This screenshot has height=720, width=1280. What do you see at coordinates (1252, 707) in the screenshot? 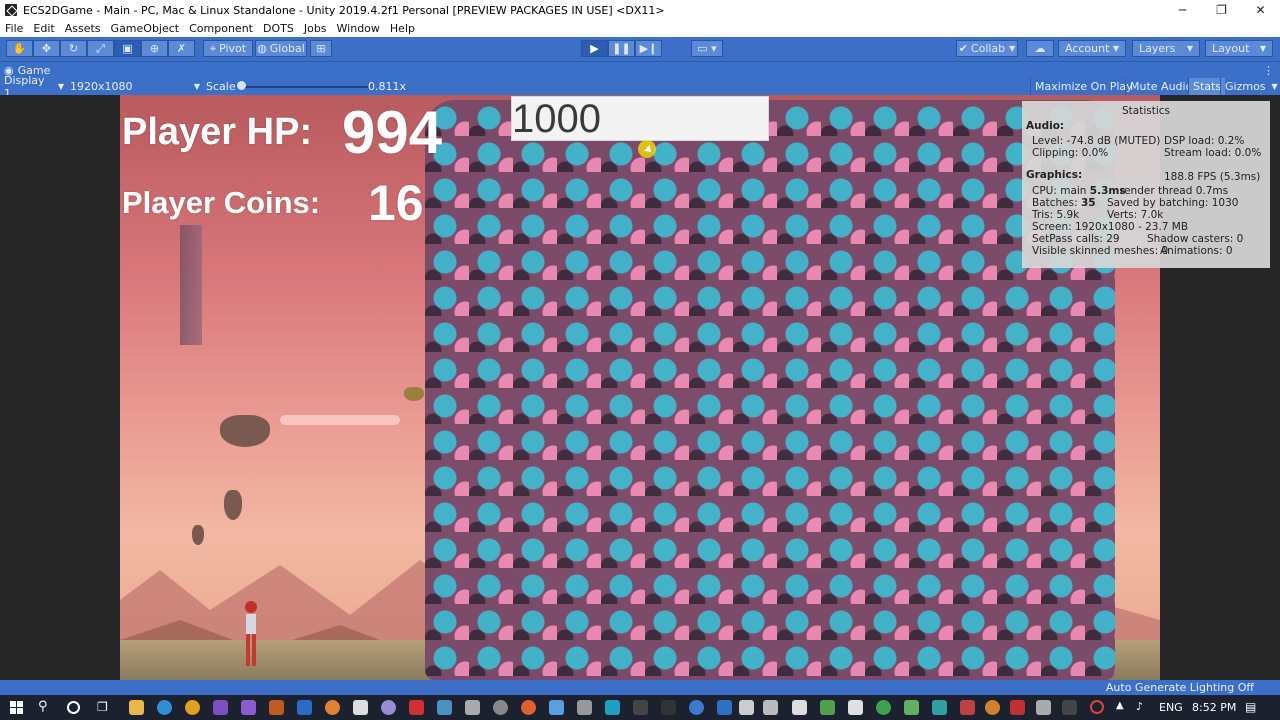
I see `notifications-icon: ▤` at bounding box center [1252, 707].